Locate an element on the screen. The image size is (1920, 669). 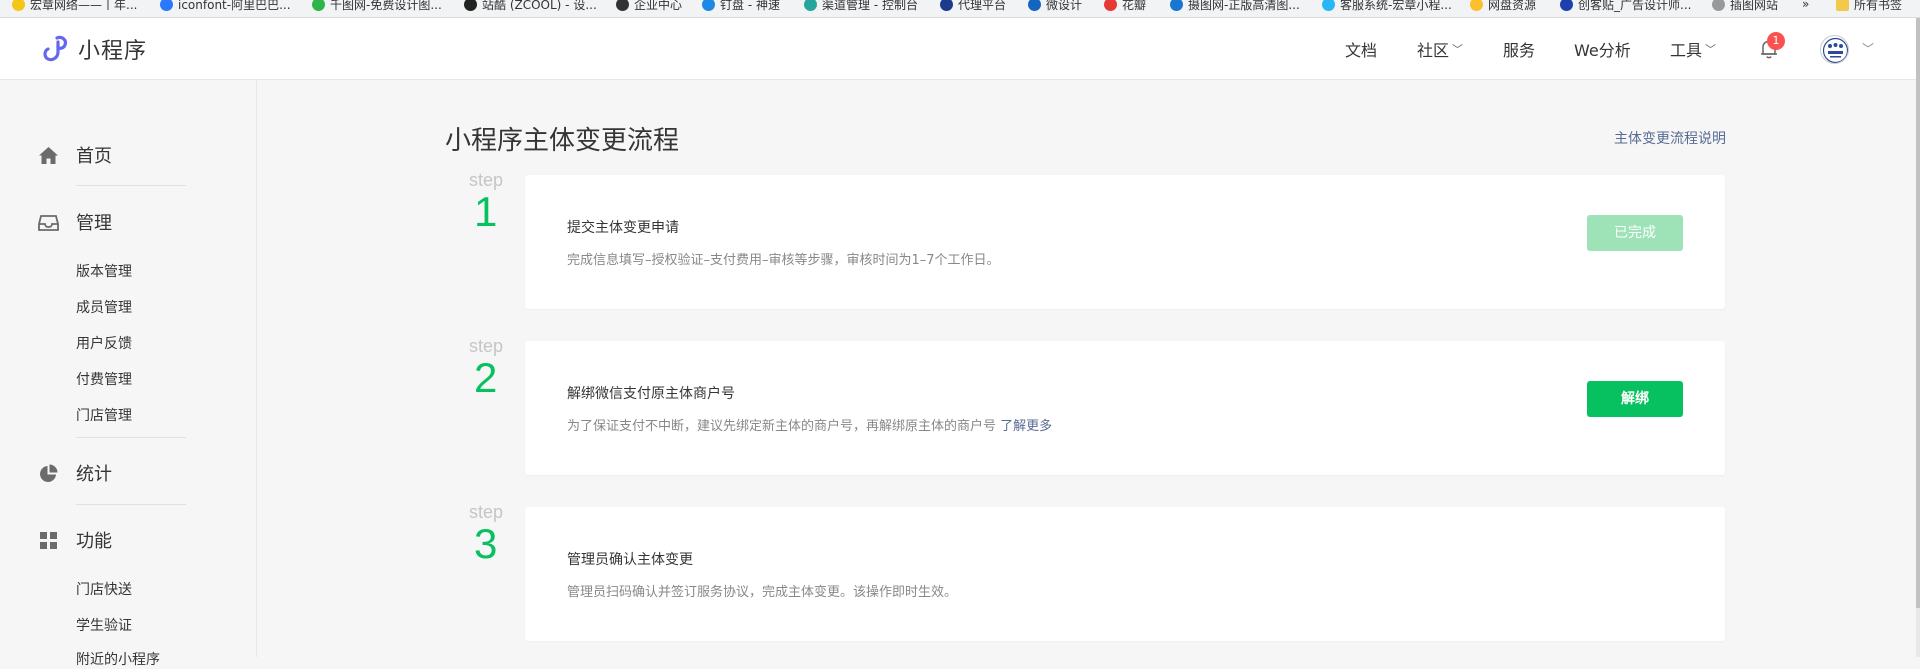
sidebar-item-user-feedback: 用户反馈 is located at coordinates (104, 343).